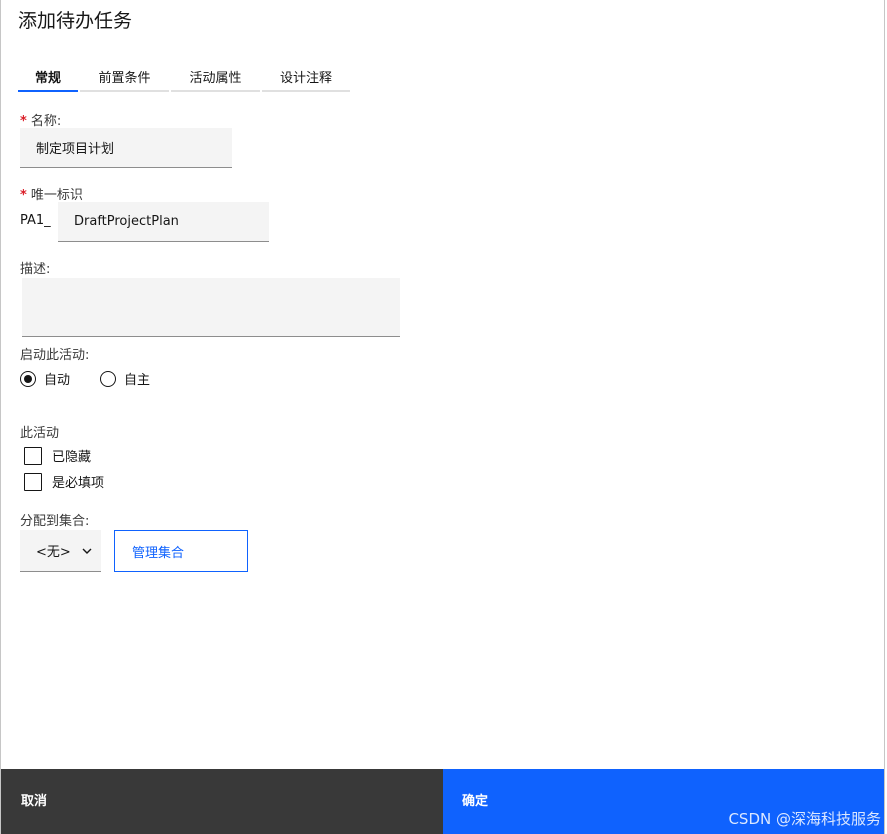 The width and height of the screenshot is (887, 834). Describe the element at coordinates (211, 307) in the screenshot. I see `description-textarea` at that location.